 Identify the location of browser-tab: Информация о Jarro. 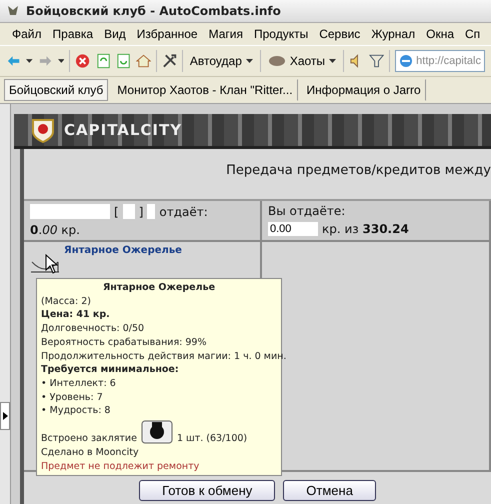
(364, 90).